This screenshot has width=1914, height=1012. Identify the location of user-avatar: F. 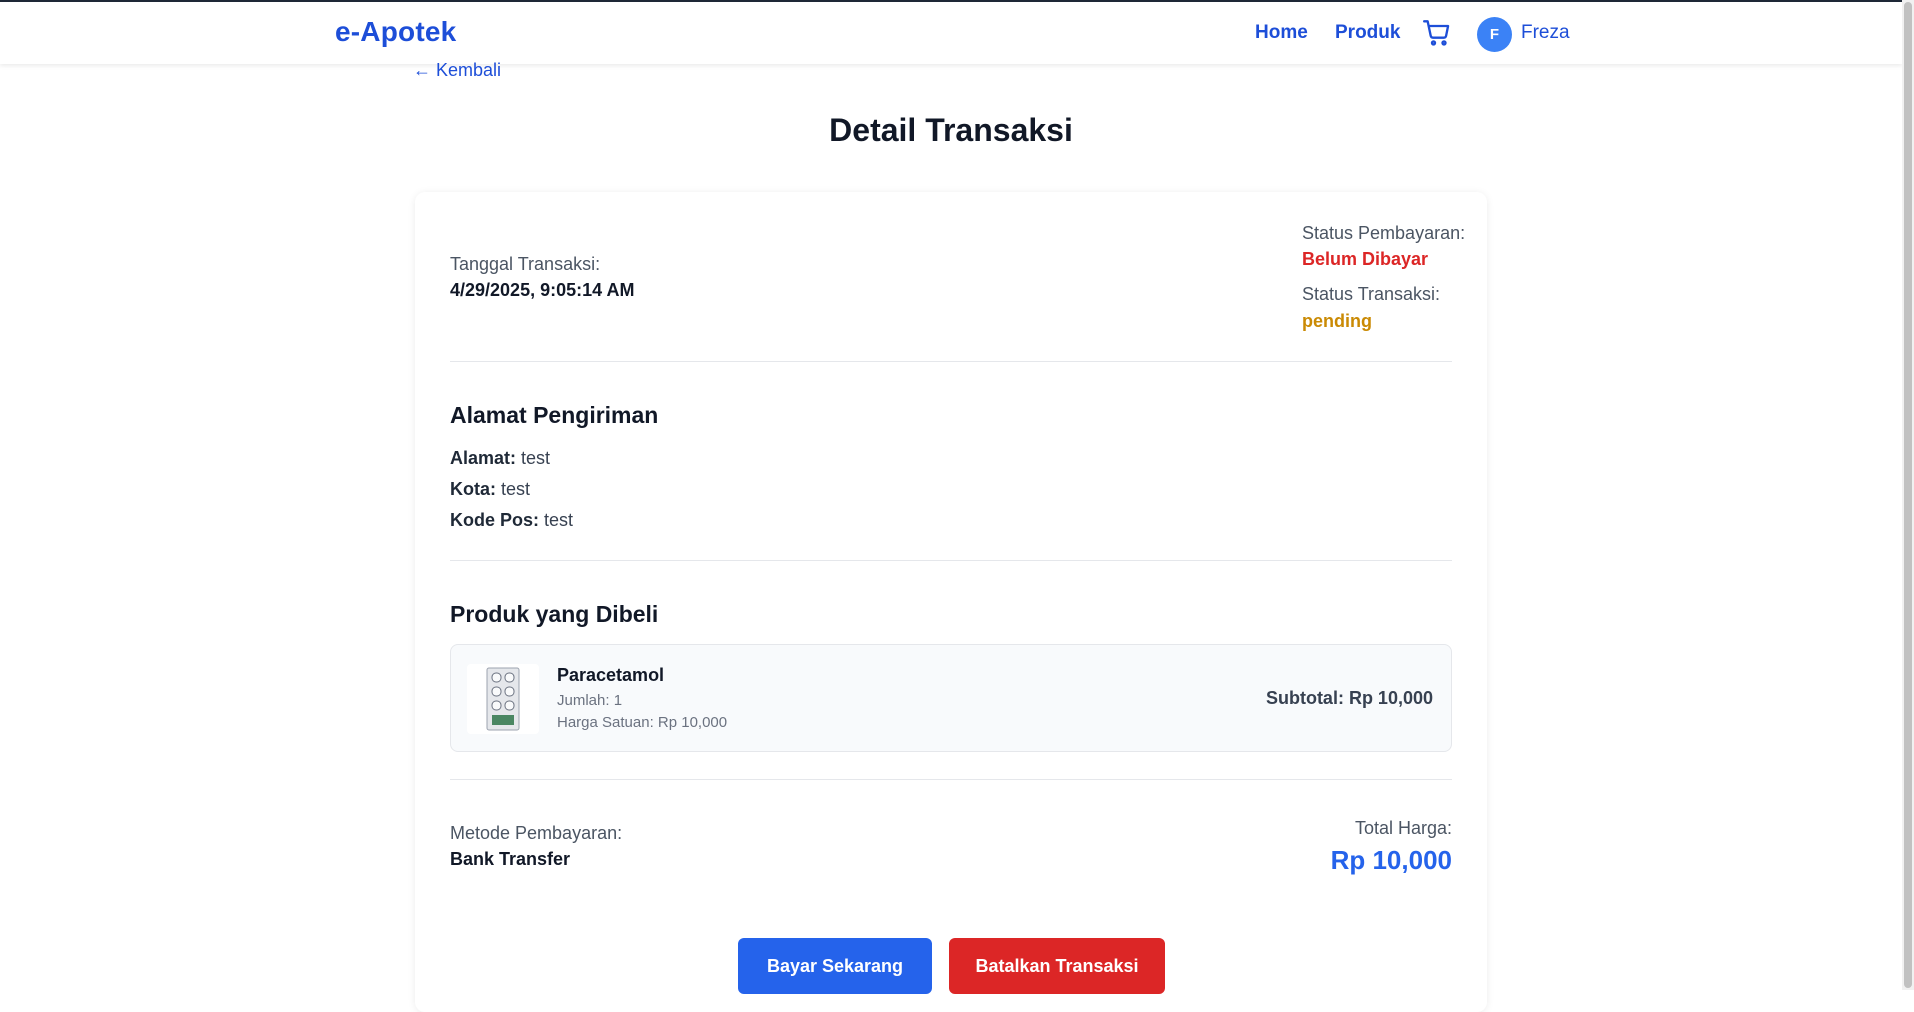
(1494, 34).